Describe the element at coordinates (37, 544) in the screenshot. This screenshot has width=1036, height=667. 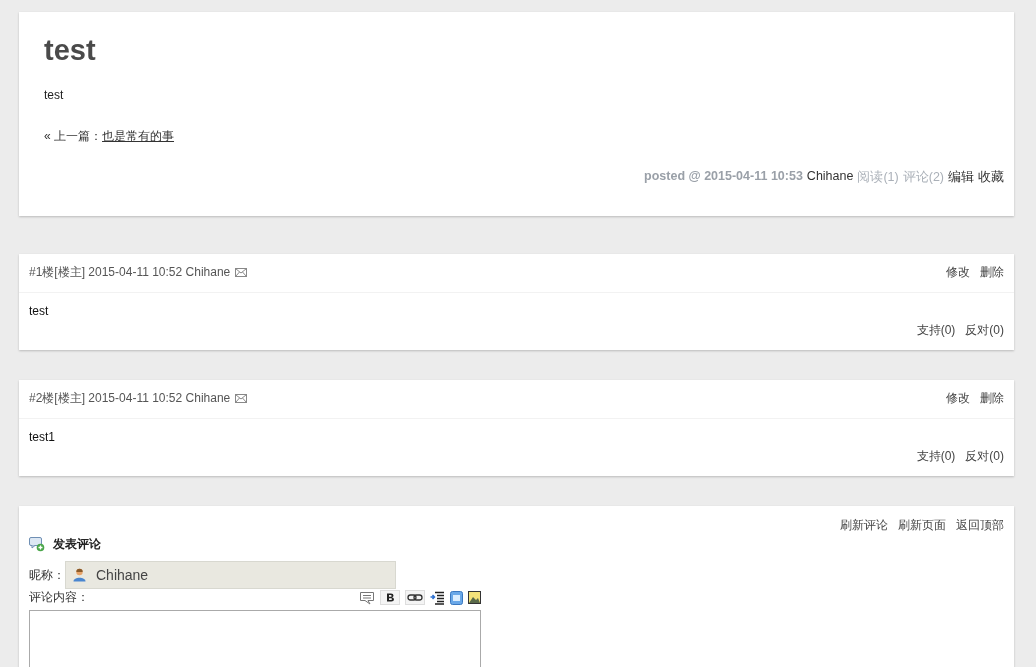
I see `comment-add-icon` at that location.